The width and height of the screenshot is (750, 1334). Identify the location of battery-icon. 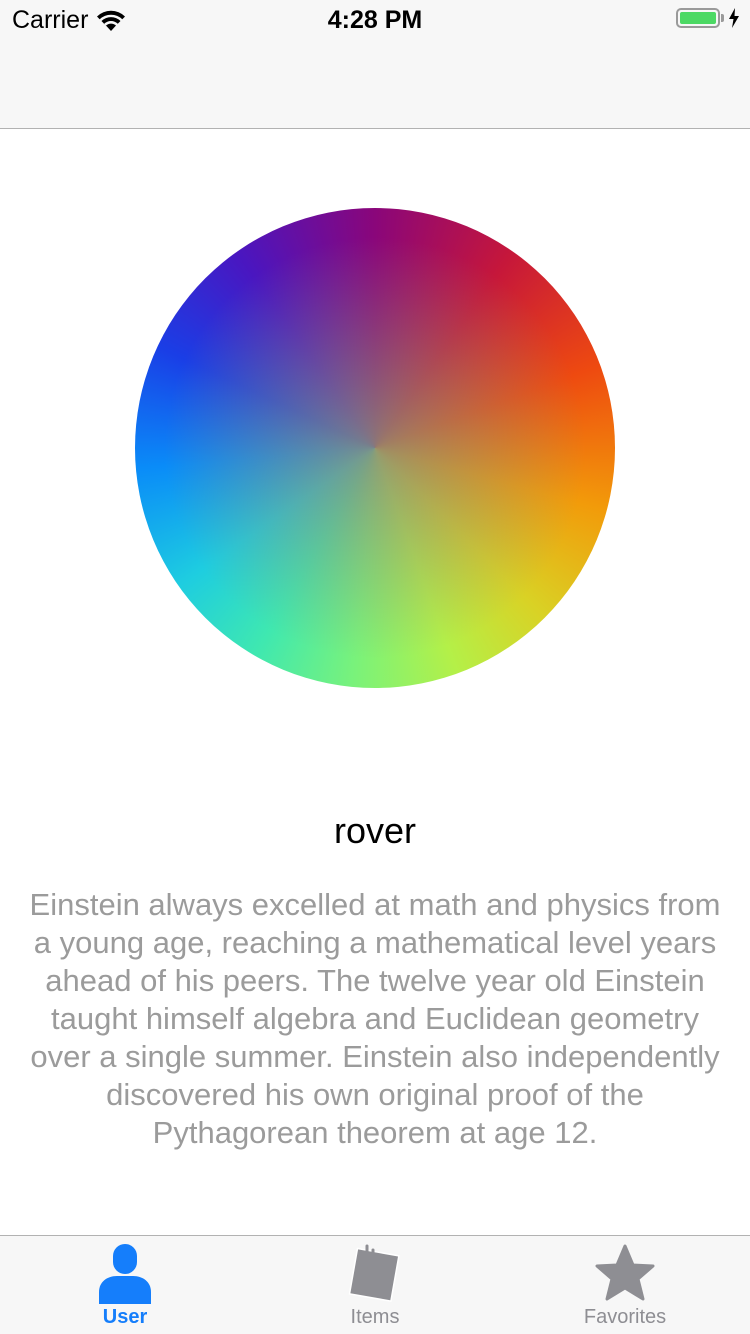
(708, 18).